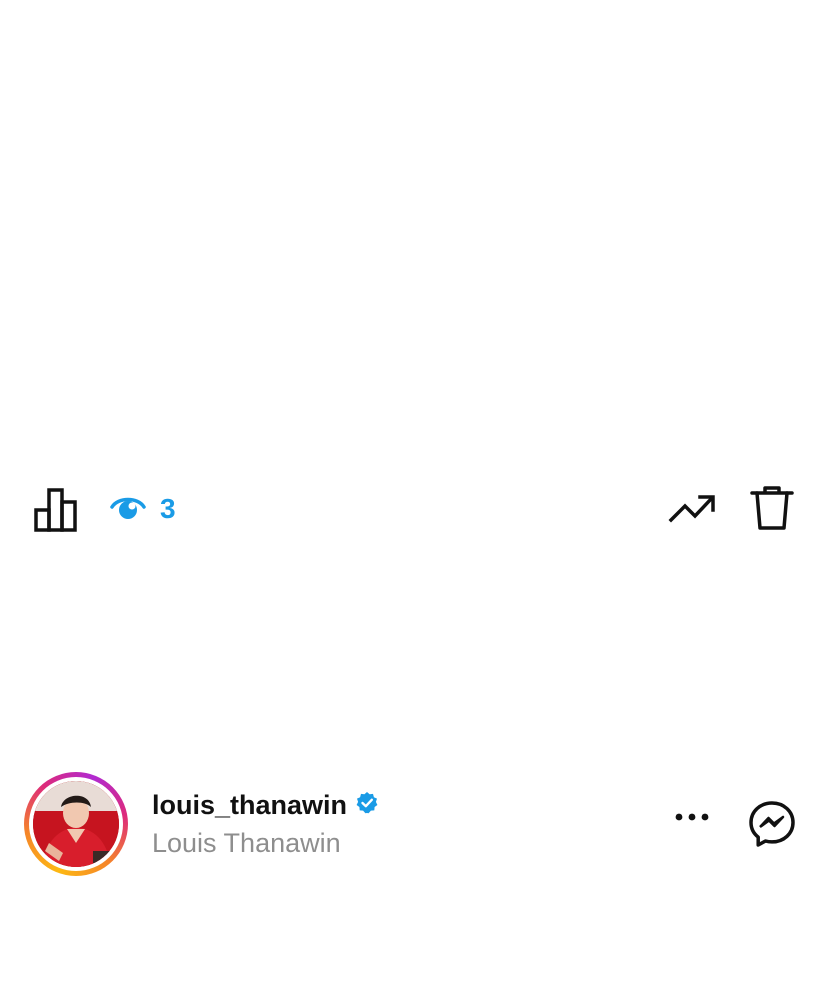 The height and width of the screenshot is (1005, 828). Describe the element at coordinates (128, 509) in the screenshot. I see `eye-icon` at that location.